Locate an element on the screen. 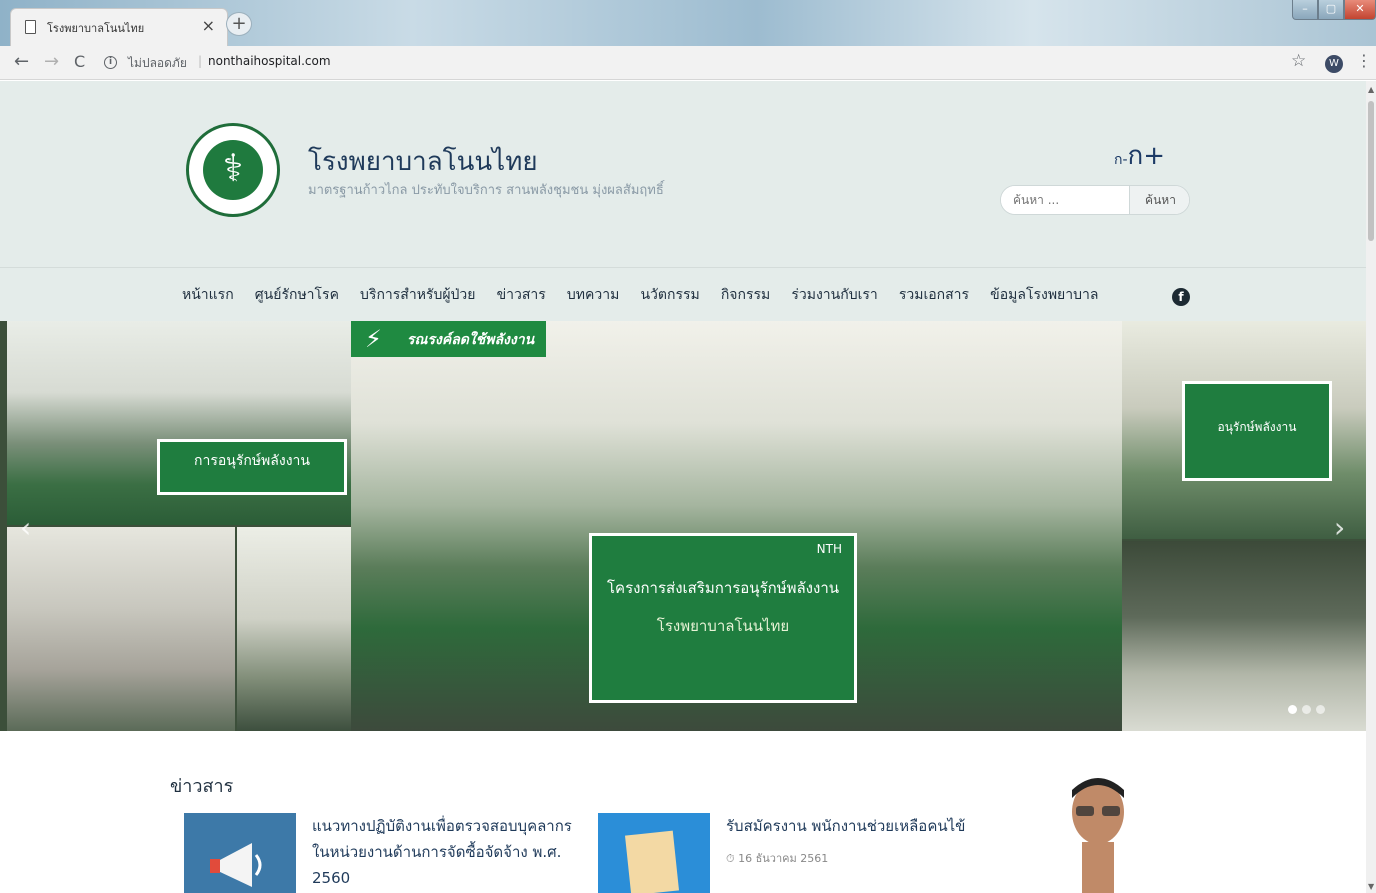 The width and height of the screenshot is (1376, 893). director-photo is located at coordinates (1098, 834).